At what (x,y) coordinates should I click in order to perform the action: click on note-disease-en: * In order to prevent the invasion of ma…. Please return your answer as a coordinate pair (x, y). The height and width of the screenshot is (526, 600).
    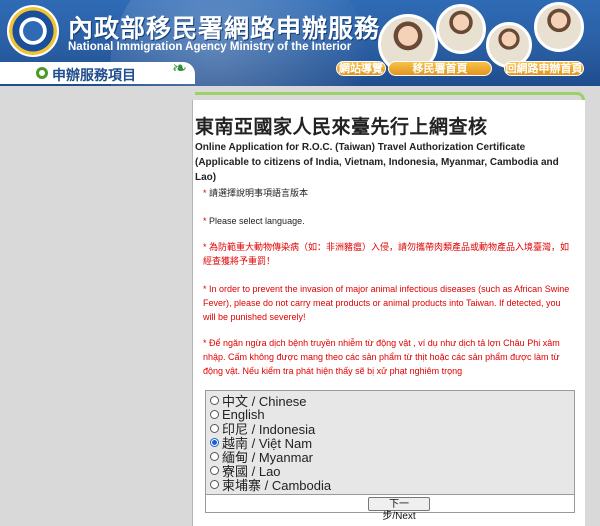
    Looking at the image, I should click on (386, 303).